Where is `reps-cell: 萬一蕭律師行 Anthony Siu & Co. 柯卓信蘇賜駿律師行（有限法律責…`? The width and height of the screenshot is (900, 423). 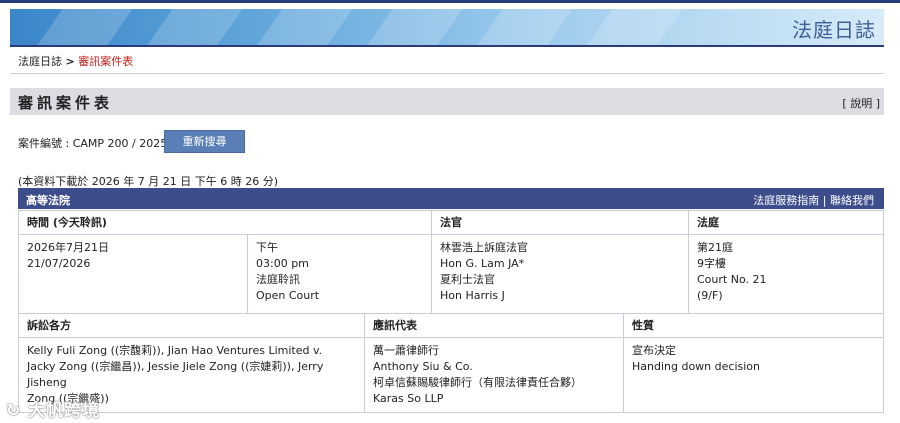 reps-cell: 萬一蕭律師行 Anthony Siu & Co. 柯卓信蘇賜駿律師行（有限法律責… is located at coordinates (494, 375).